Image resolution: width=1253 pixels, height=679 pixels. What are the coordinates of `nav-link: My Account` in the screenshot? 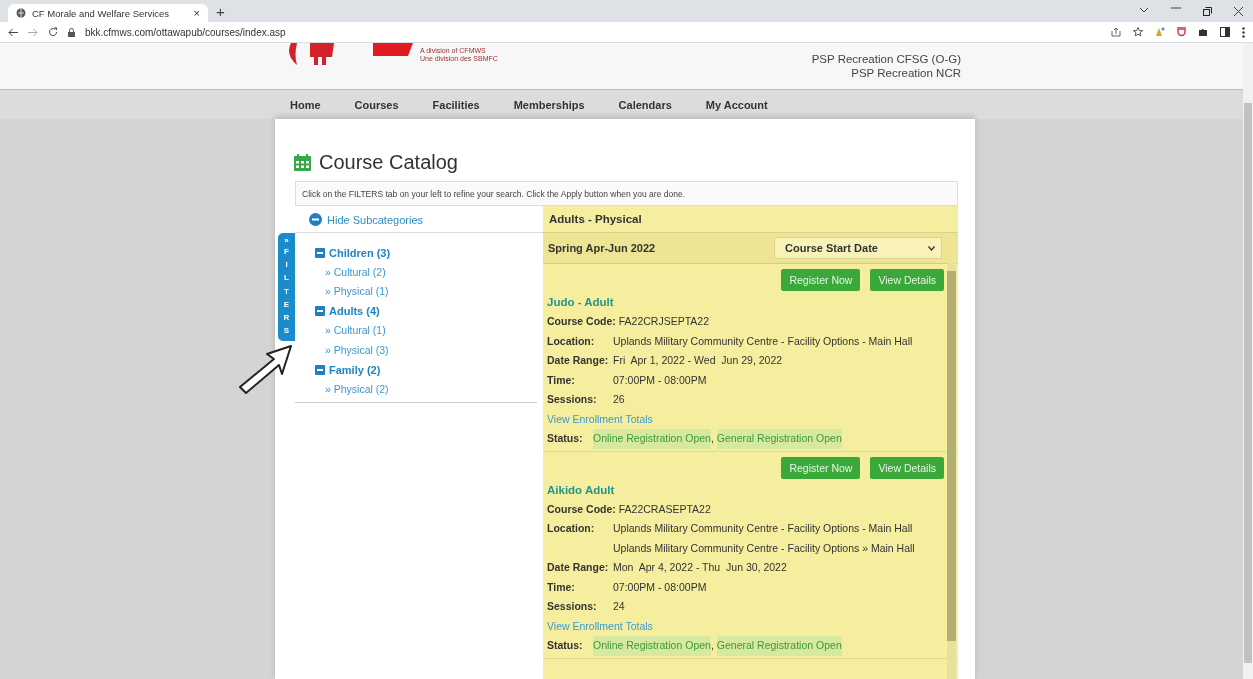 It's located at (736, 104).